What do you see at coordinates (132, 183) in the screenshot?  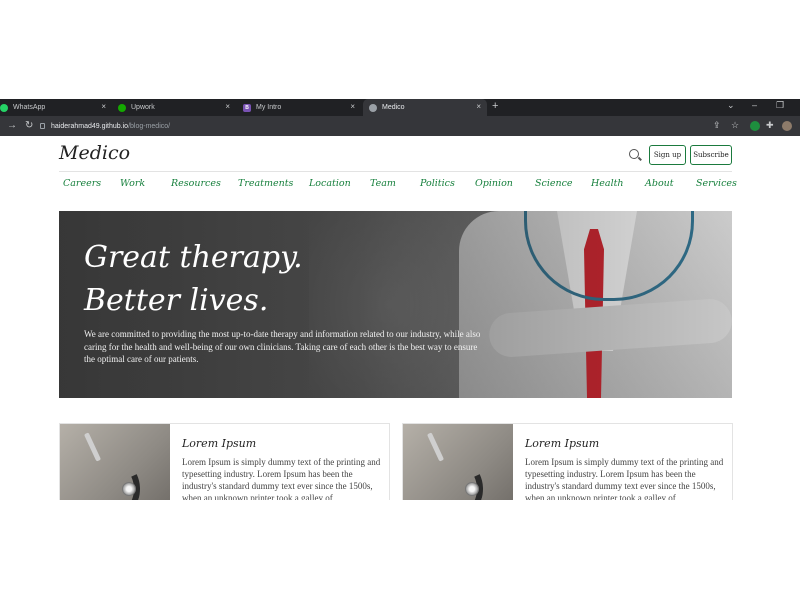 I see `nav-link-work: Work` at bounding box center [132, 183].